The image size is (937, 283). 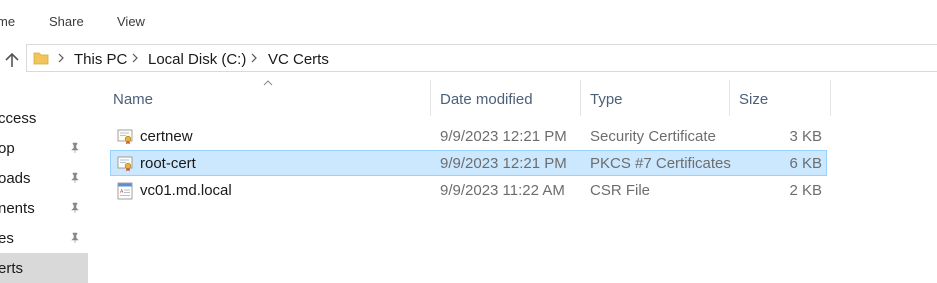 I want to click on nav-item-label: nents, so click(x=17, y=208).